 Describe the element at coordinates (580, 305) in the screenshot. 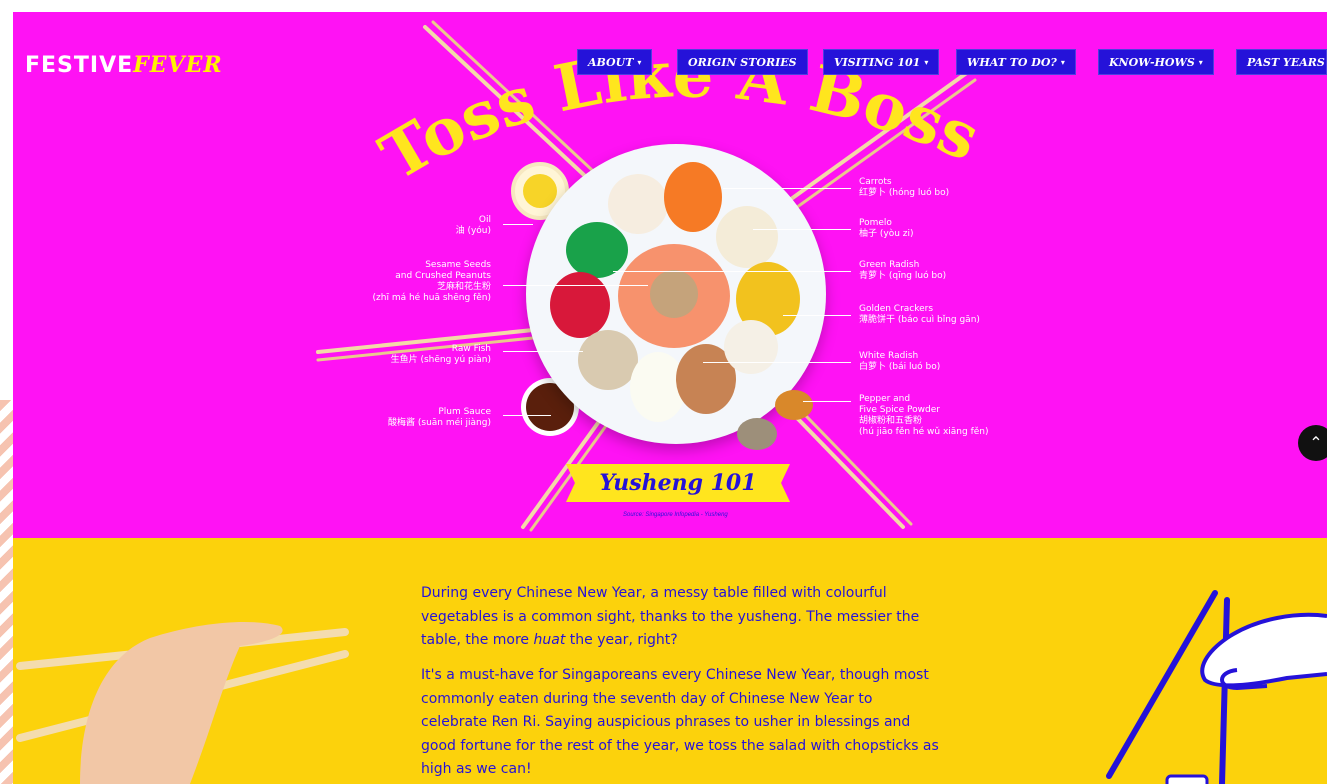

I see `food-red-ginger` at that location.